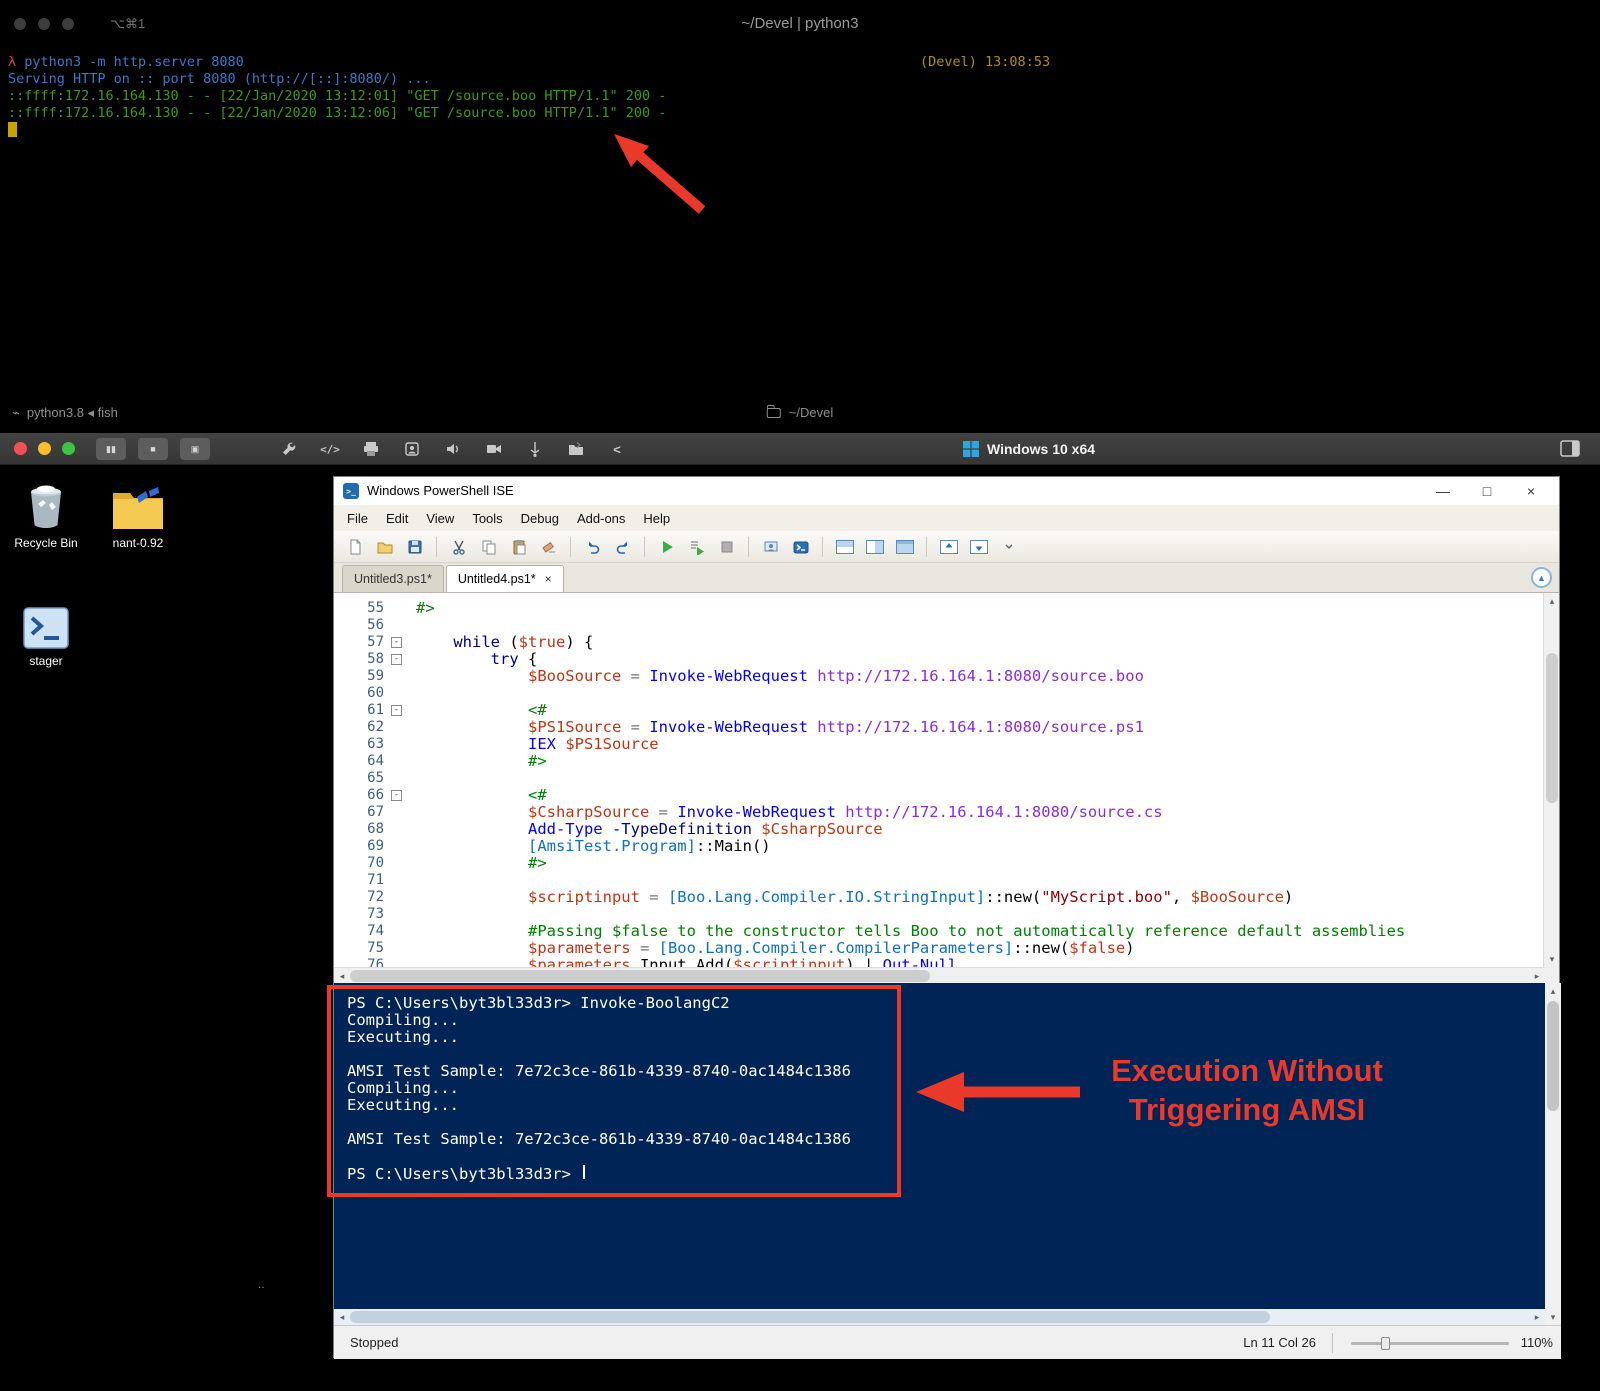 Image resolution: width=1600 pixels, height=1391 pixels. I want to click on open-script-button, so click(384, 546).